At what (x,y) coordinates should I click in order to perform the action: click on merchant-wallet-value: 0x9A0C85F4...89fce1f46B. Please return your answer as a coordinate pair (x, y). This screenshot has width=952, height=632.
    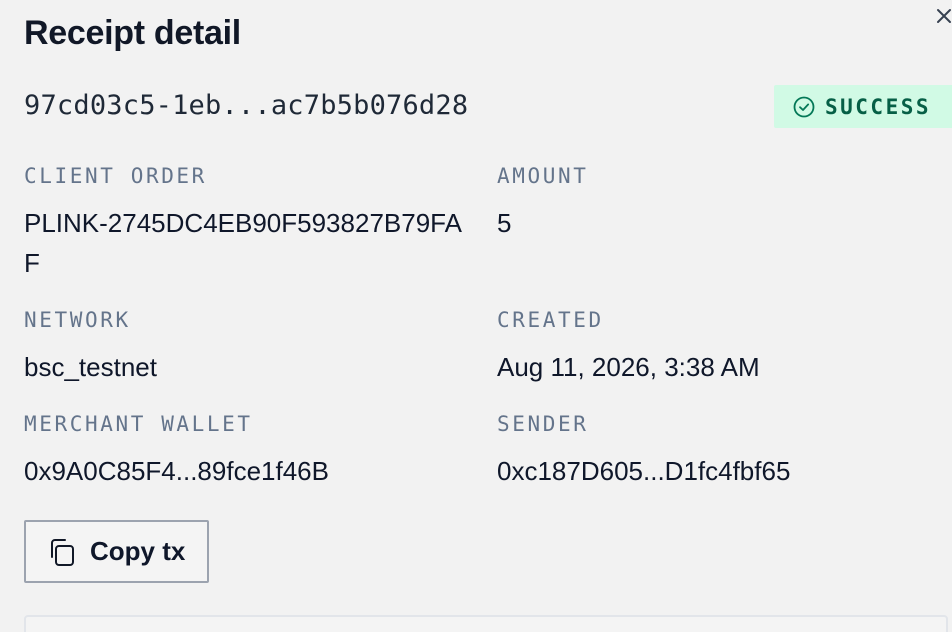
    Looking at the image, I should click on (176, 471).